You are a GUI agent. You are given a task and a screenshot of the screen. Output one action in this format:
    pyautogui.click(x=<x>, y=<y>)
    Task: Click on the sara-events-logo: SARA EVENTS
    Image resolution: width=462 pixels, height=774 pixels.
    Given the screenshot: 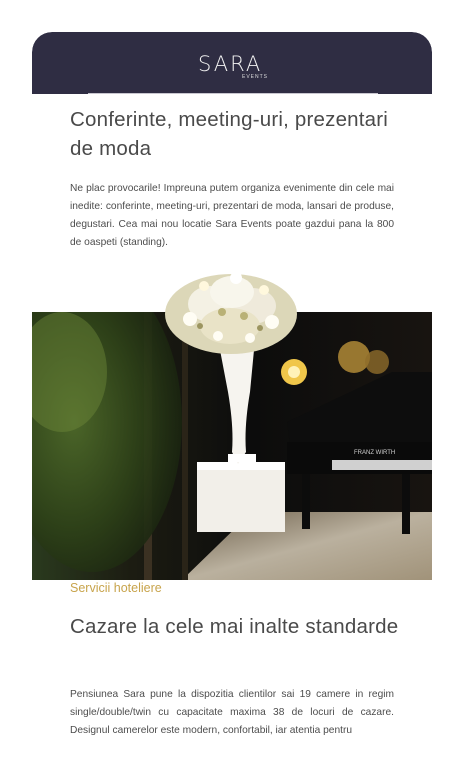 What is the action you would take?
    pyautogui.click(x=233, y=67)
    